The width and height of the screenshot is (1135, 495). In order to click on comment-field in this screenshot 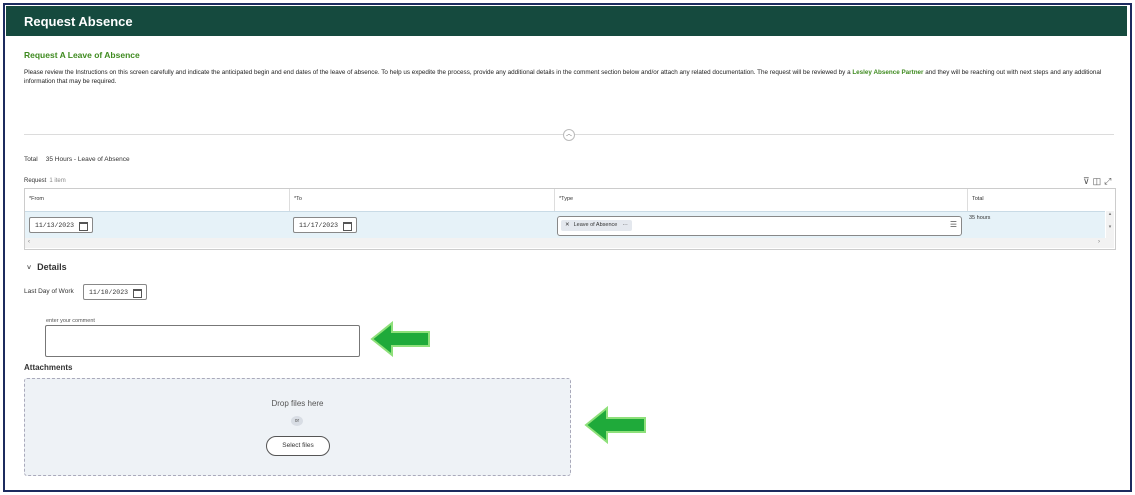, I will do `click(202, 341)`.